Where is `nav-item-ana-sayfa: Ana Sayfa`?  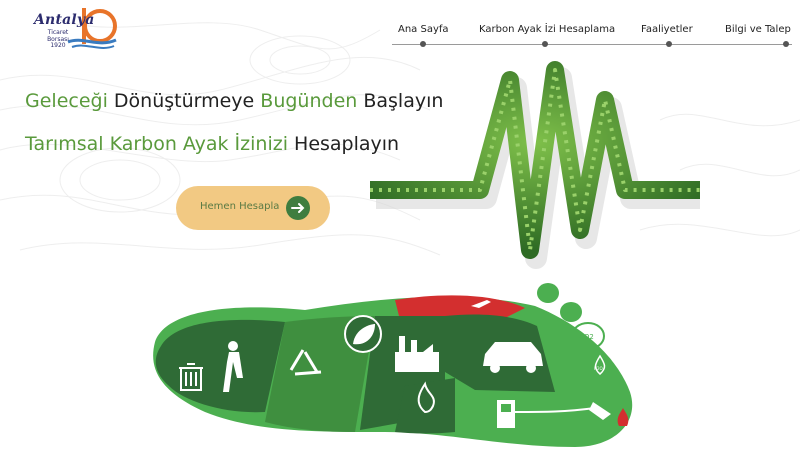 nav-item-ana-sayfa: Ana Sayfa is located at coordinates (423, 29).